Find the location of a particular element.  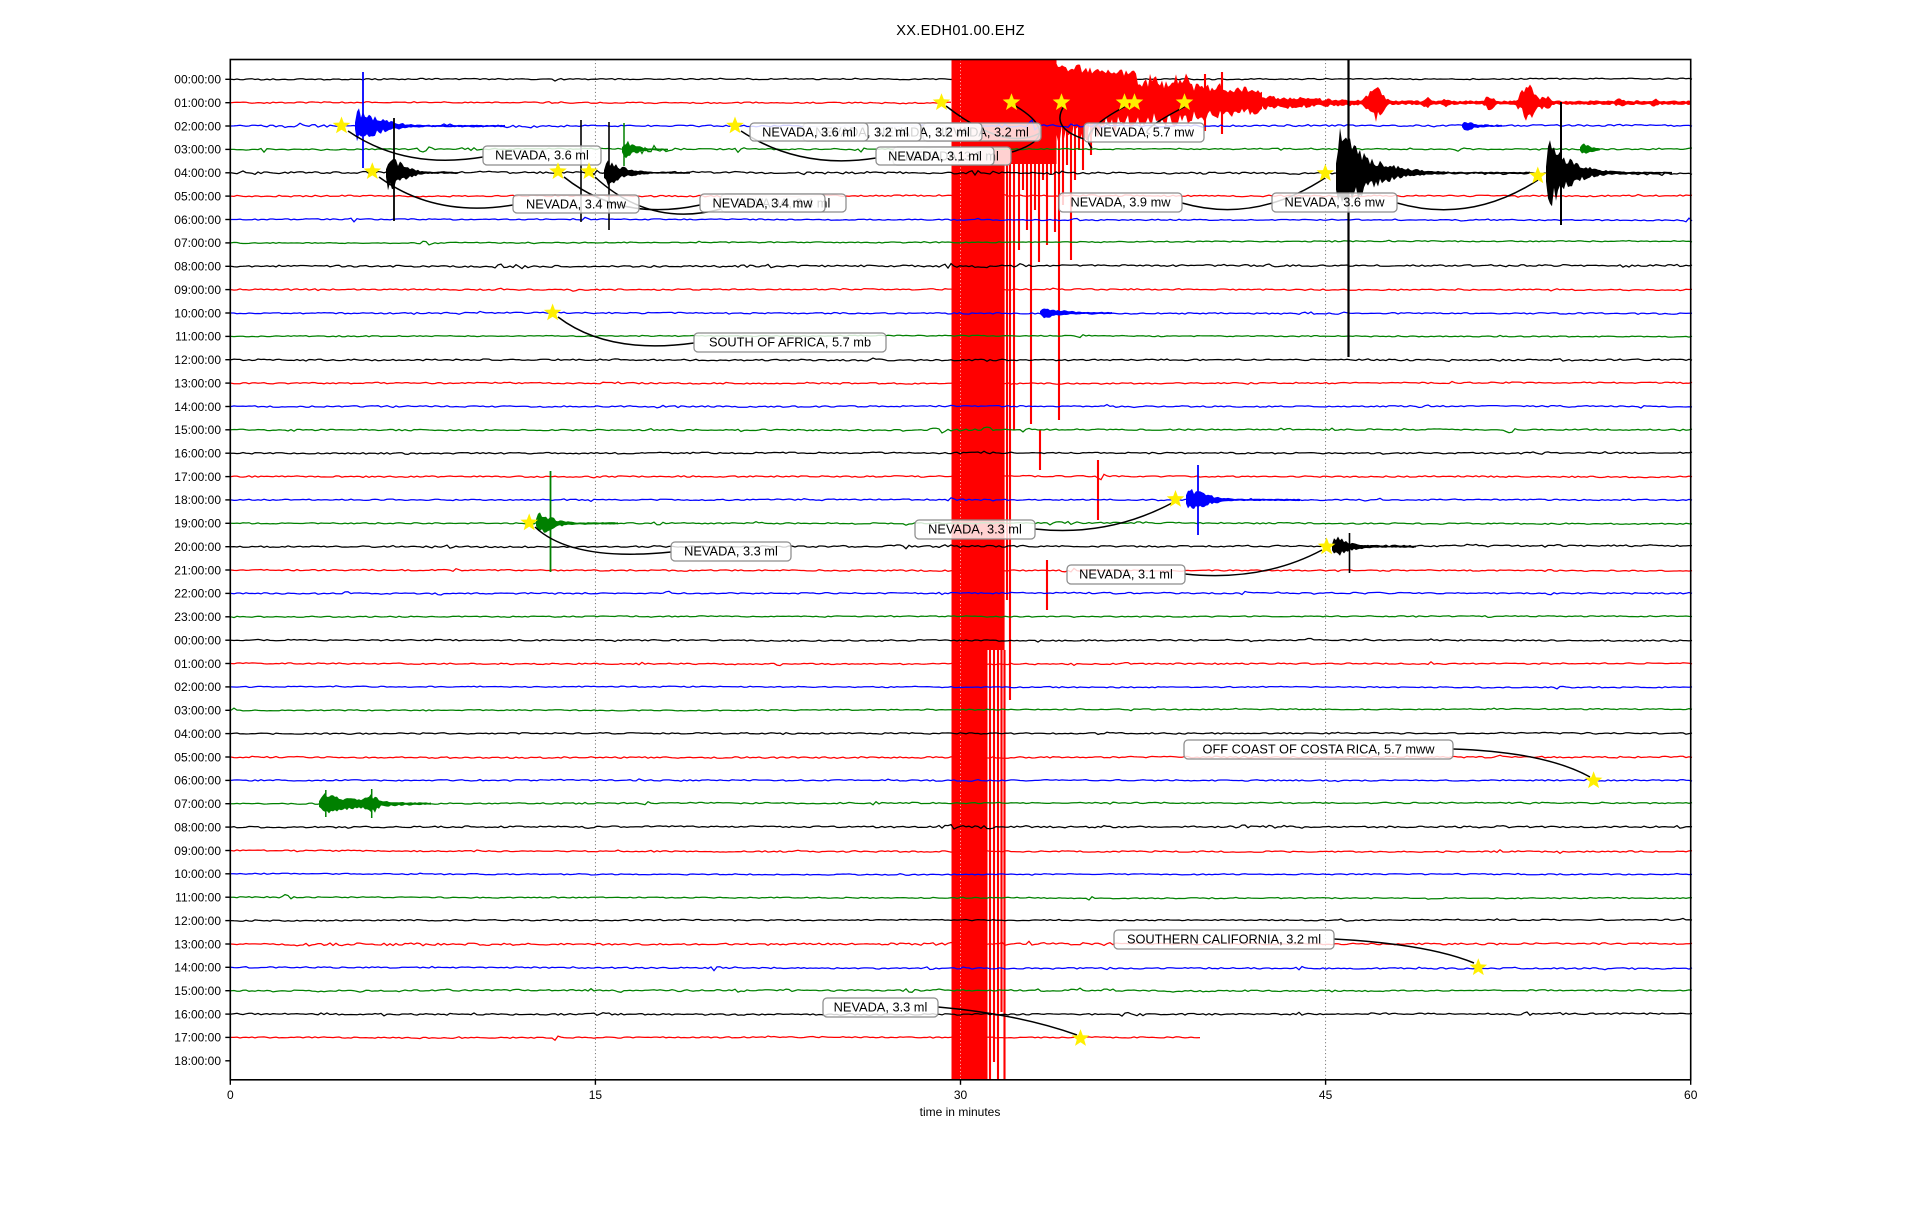

svg-text: SOUTHERN CALIFORNIA, 3.2 ml is located at coordinates (1224, 939).